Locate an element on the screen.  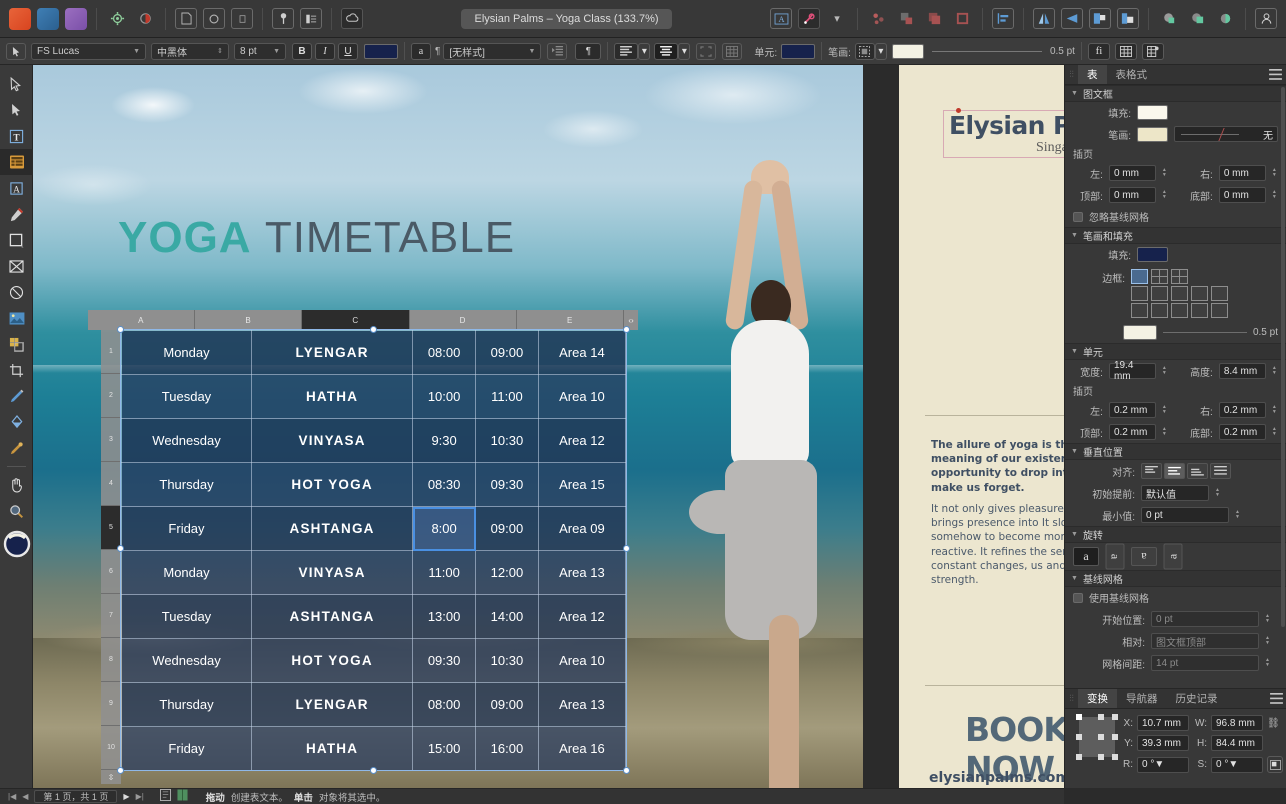
booking-url: elysianpalms.com/bo is located at coordinates (996, 778).